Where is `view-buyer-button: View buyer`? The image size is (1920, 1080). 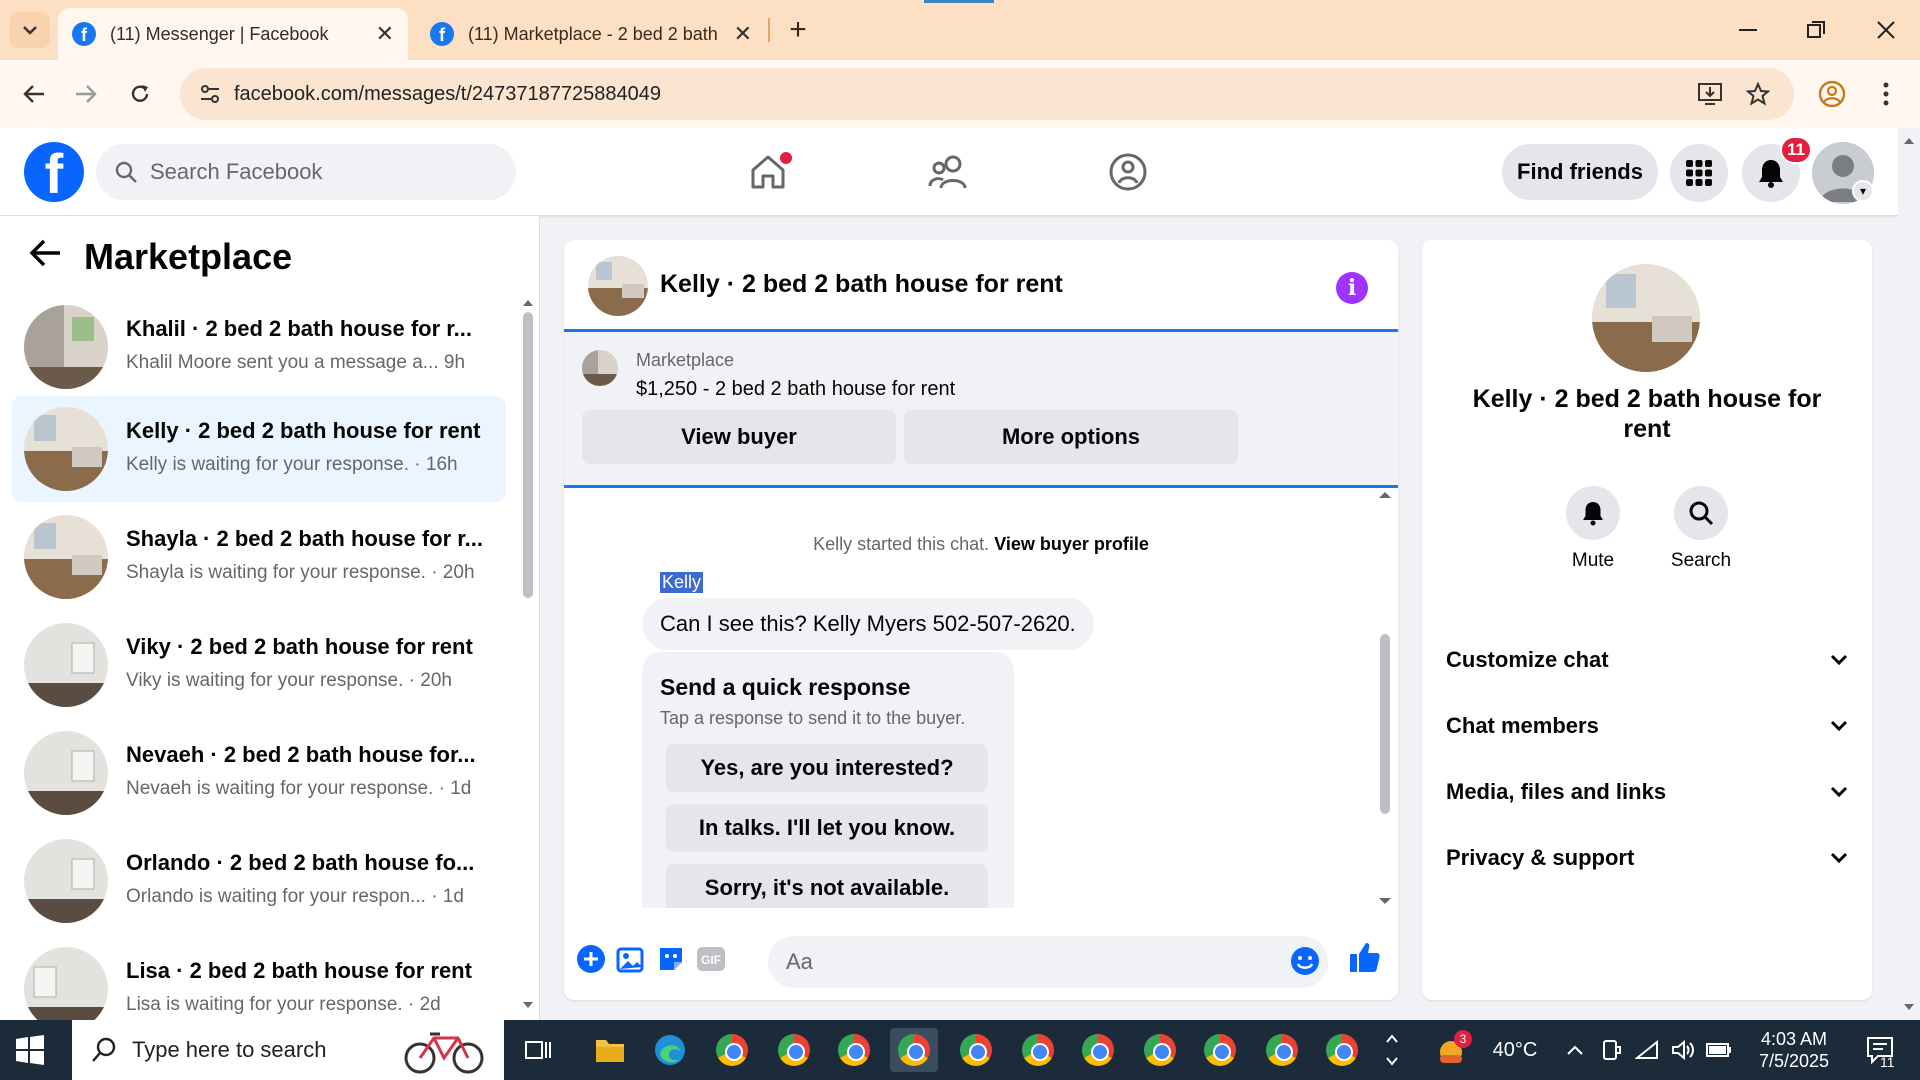 view-buyer-button: View buyer is located at coordinates (739, 437).